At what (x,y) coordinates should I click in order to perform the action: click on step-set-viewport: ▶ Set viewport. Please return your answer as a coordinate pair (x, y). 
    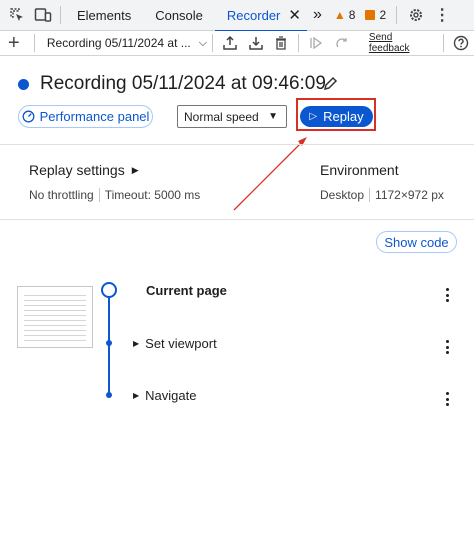
    Looking at the image, I should click on (175, 343).